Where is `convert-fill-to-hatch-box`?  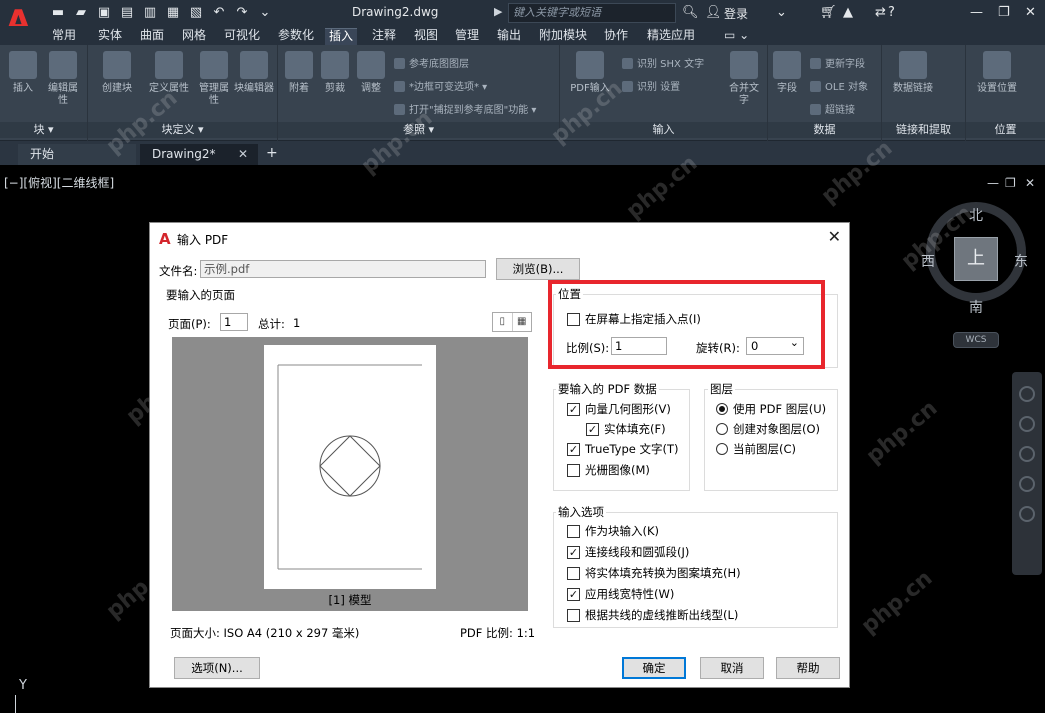
convert-fill-to-hatch-box is located at coordinates (573, 573).